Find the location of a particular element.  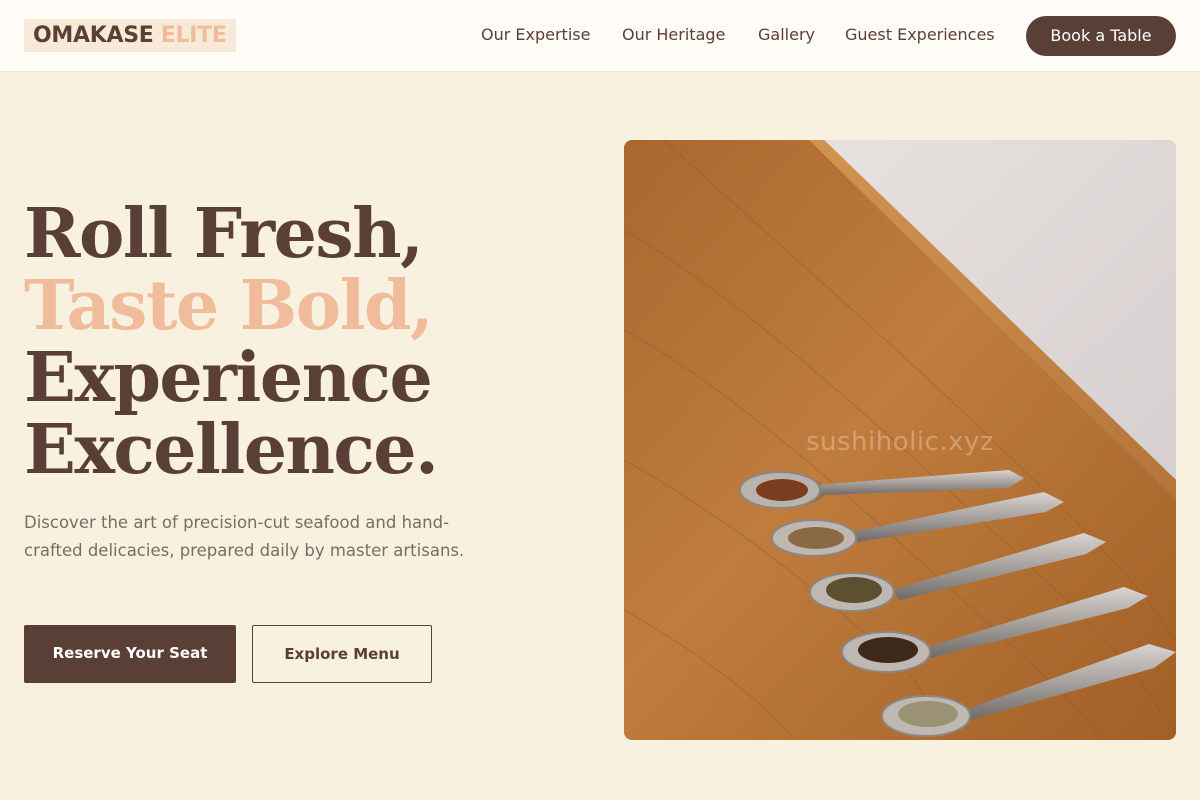

nav-link-gallery: Gallery is located at coordinates (786, 35).